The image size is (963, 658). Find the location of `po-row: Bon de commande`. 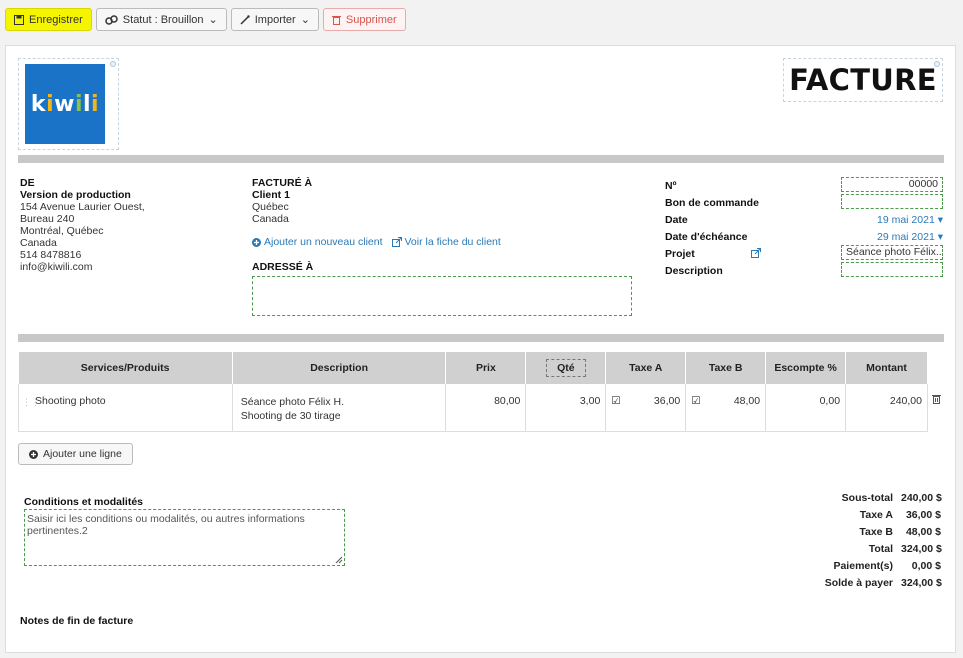

po-row: Bon de commande is located at coordinates (804, 202).